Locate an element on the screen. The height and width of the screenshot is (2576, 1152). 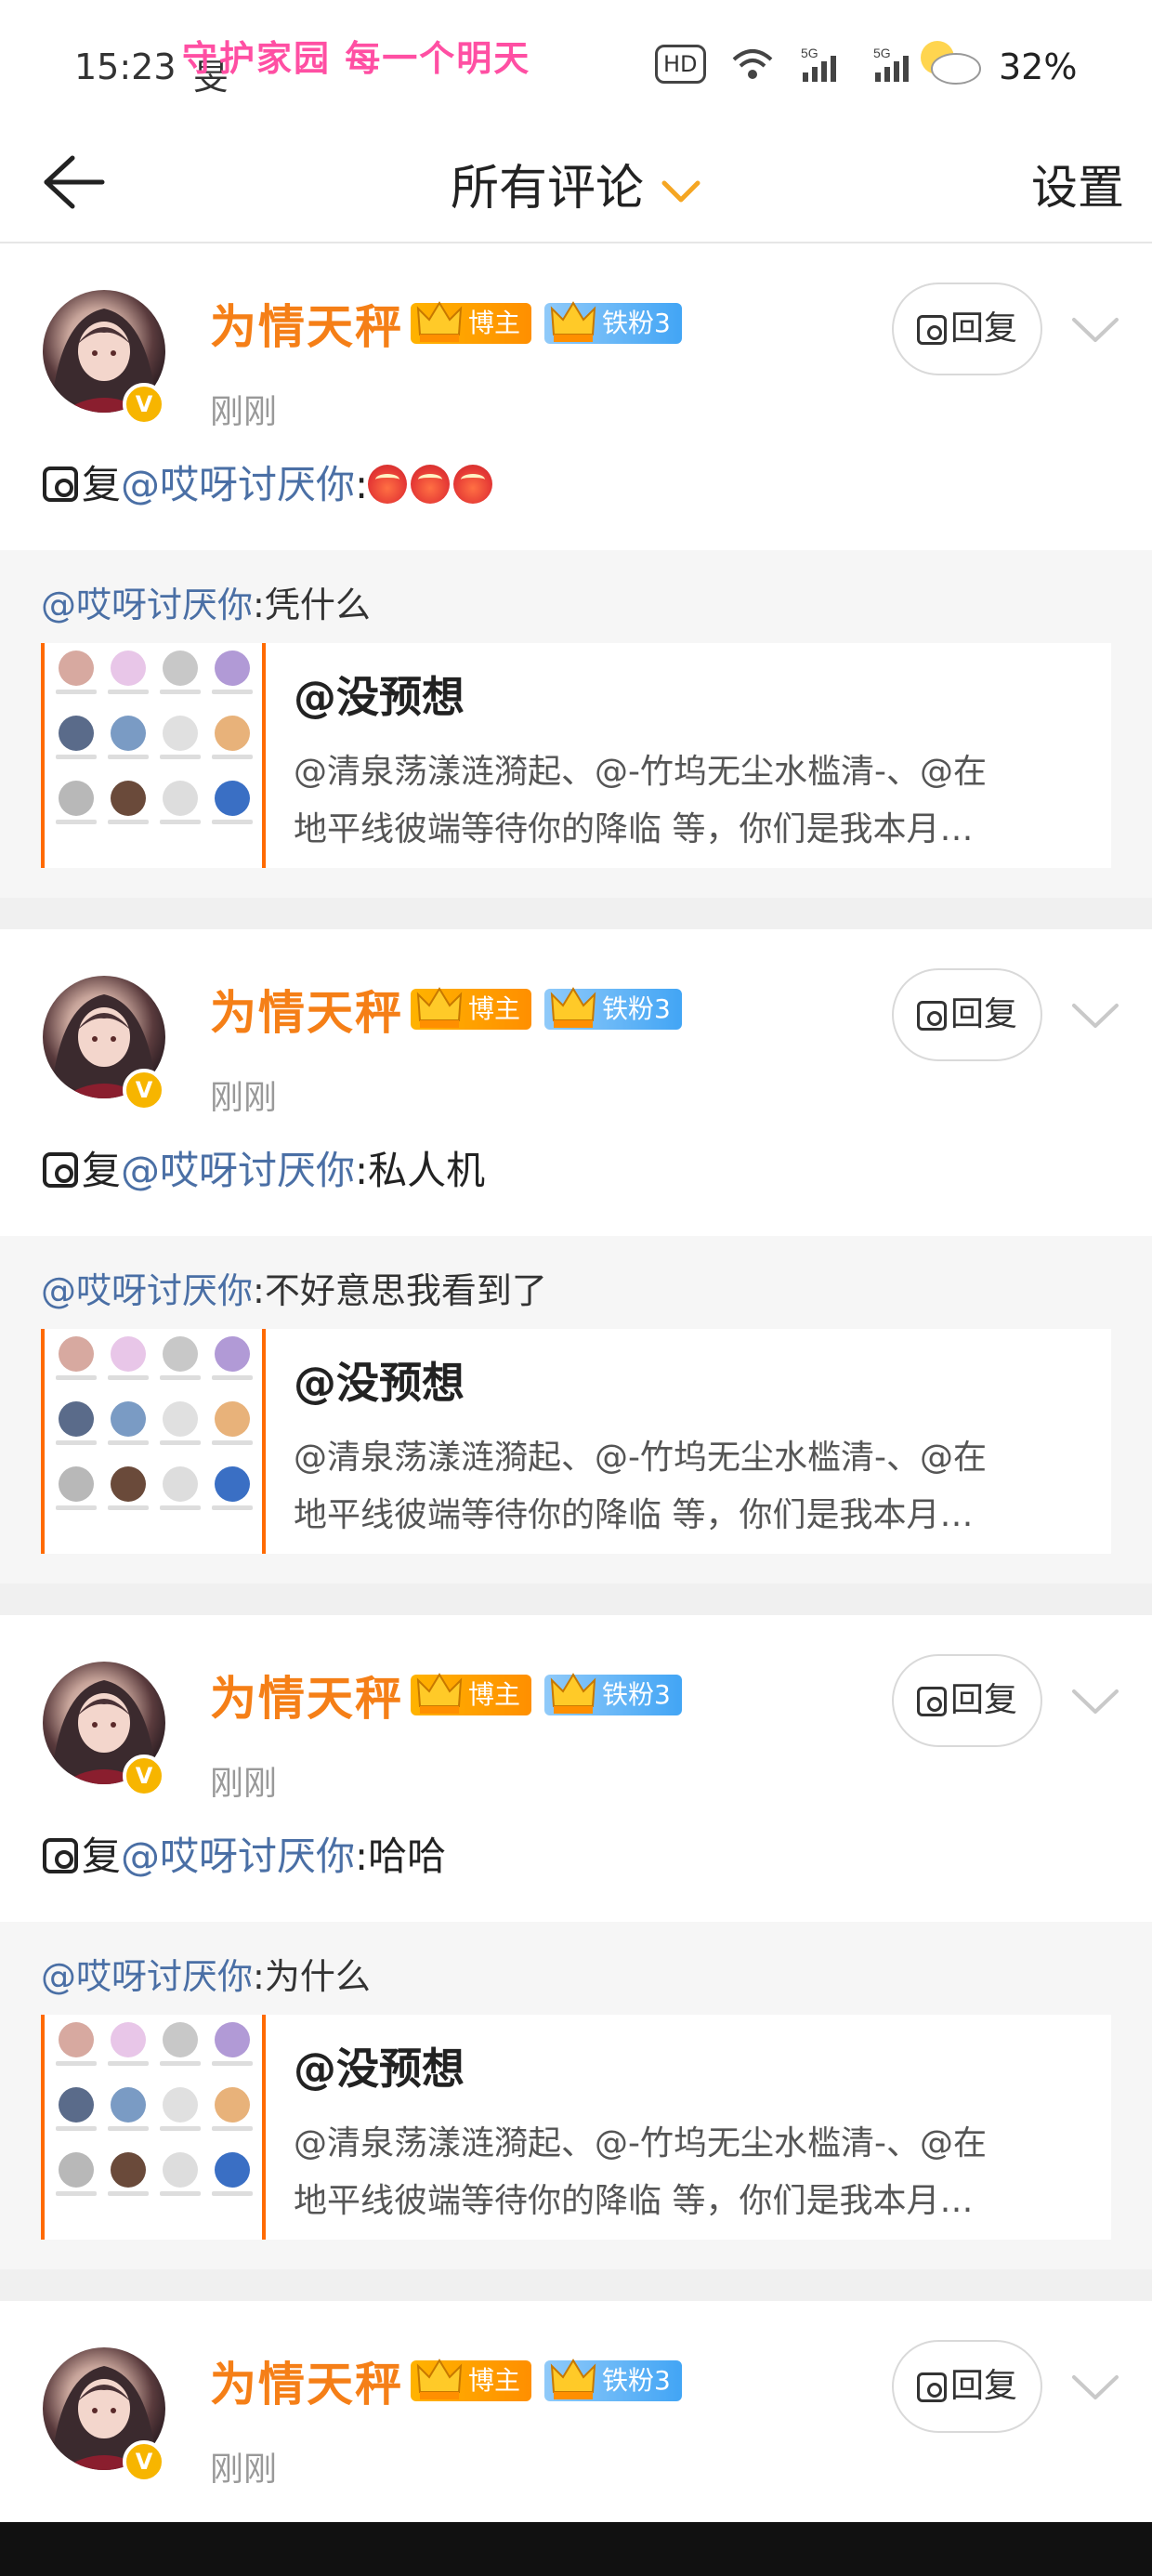
shared-post-title: @没预想 is located at coordinates (379, 1383).